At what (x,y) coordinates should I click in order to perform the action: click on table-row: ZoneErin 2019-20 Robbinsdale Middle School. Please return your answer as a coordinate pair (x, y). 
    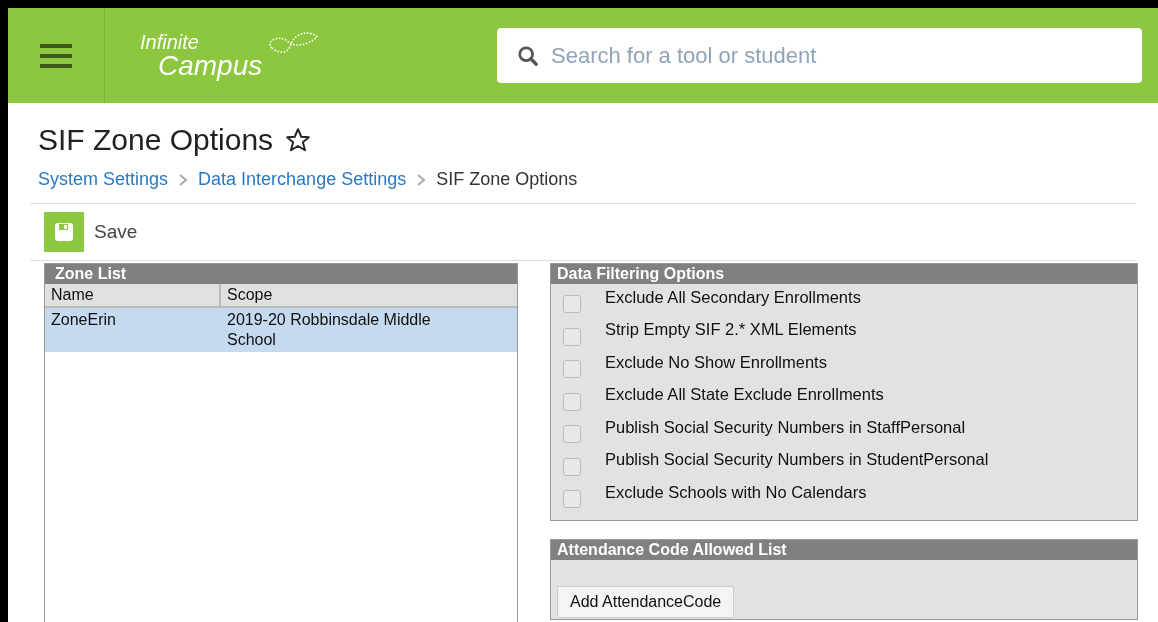
    Looking at the image, I should click on (281, 330).